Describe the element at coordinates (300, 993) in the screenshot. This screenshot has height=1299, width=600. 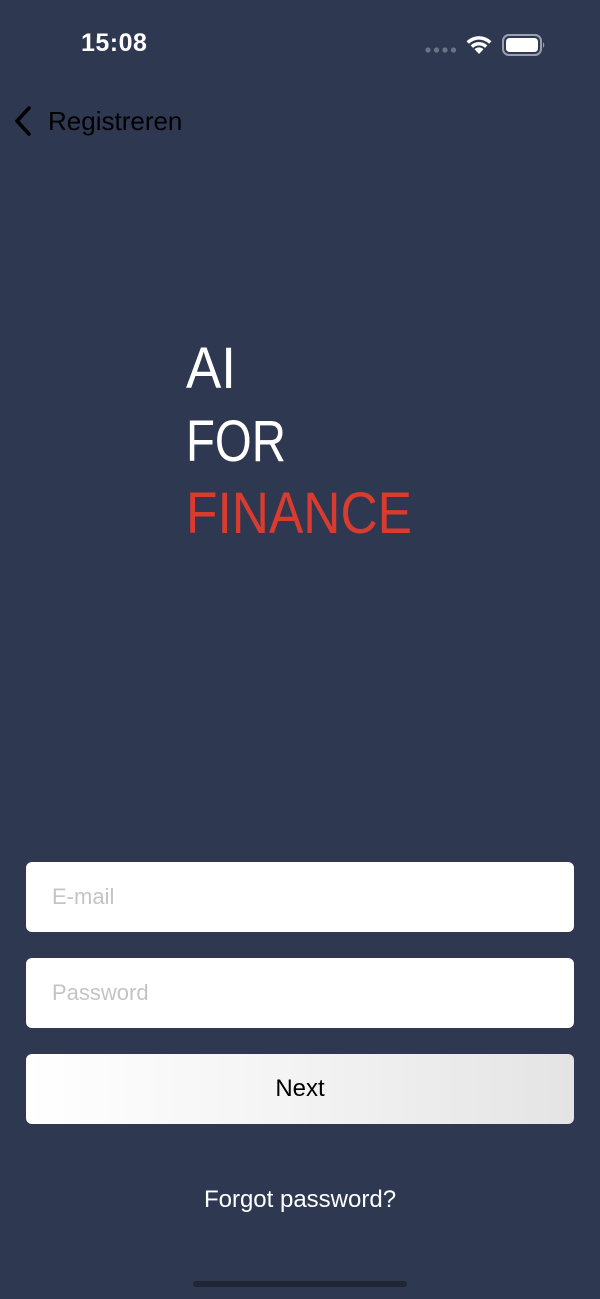
I see `password-field` at that location.